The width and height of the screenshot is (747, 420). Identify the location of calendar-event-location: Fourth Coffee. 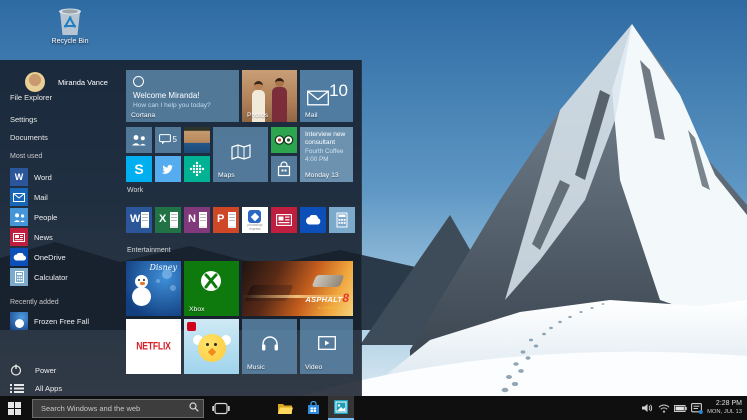
(324, 151).